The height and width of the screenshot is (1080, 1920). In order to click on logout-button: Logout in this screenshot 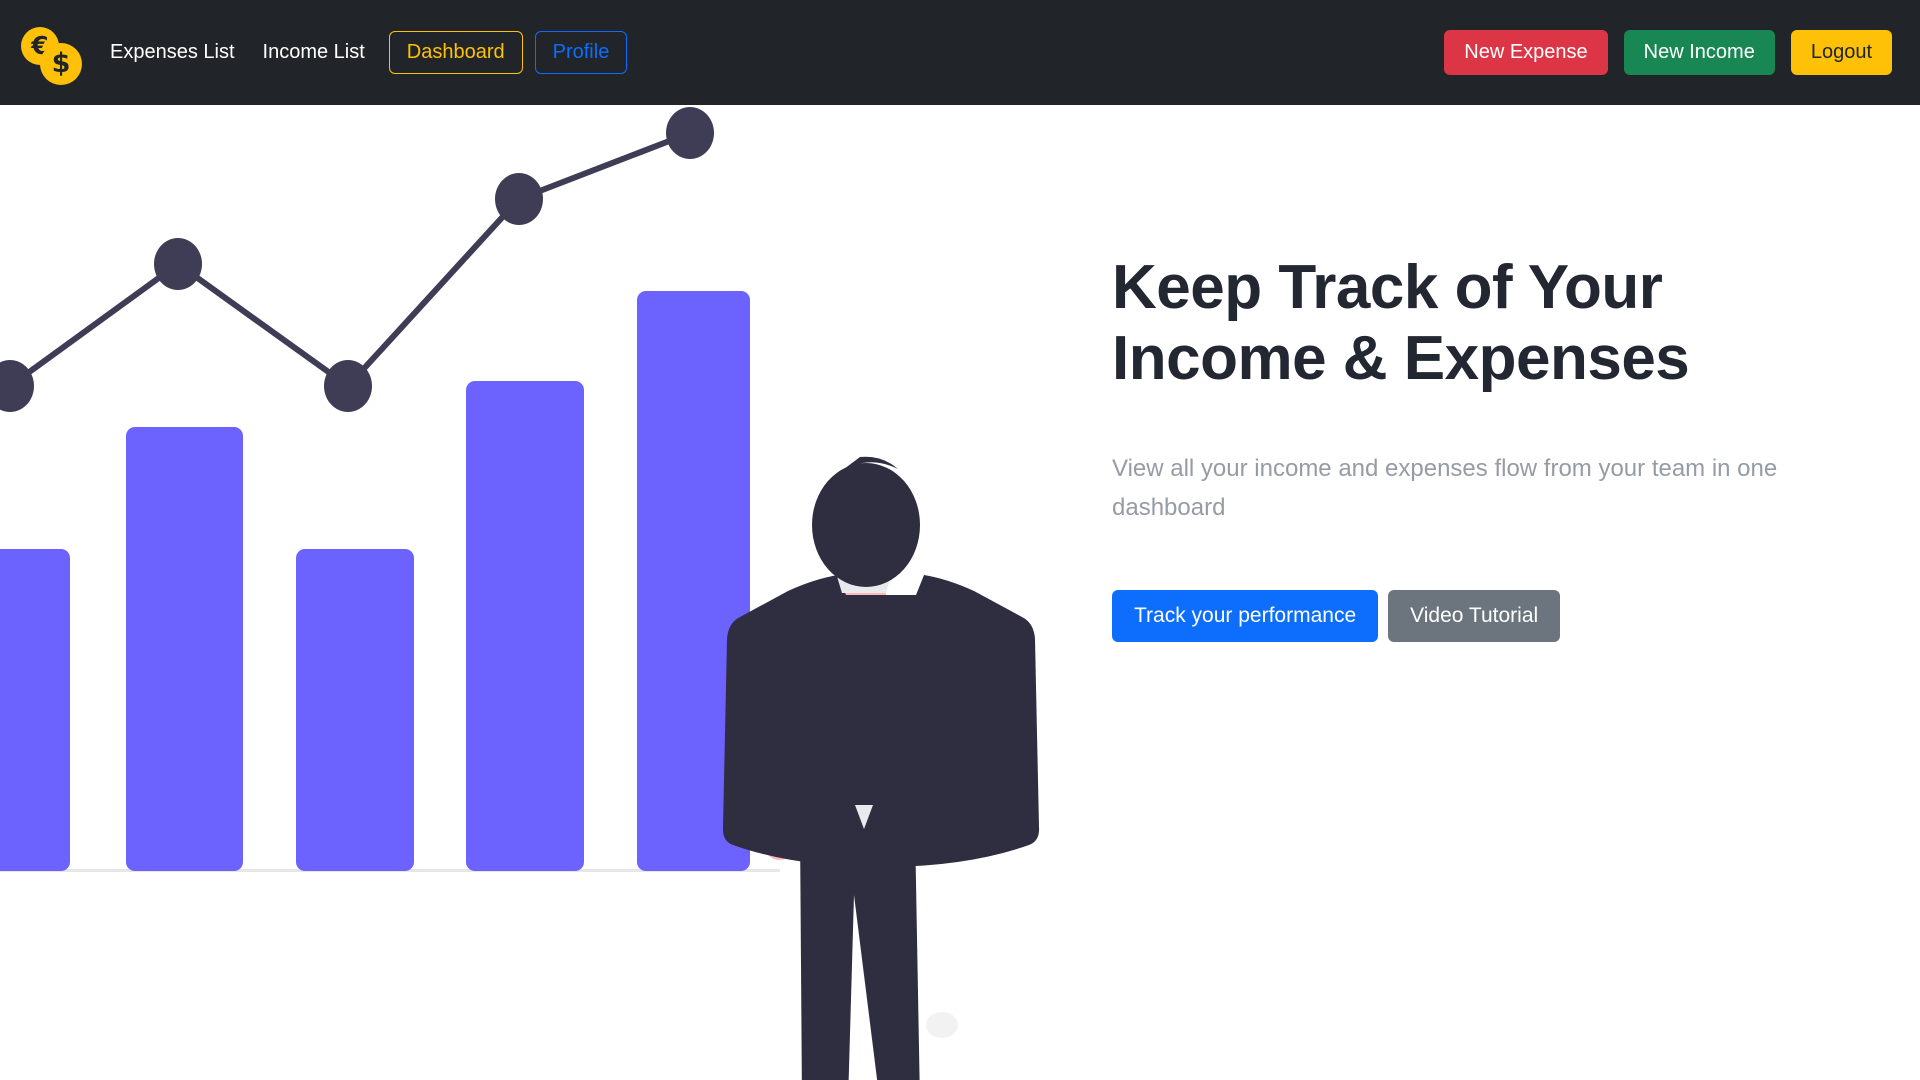, I will do `click(1841, 52)`.